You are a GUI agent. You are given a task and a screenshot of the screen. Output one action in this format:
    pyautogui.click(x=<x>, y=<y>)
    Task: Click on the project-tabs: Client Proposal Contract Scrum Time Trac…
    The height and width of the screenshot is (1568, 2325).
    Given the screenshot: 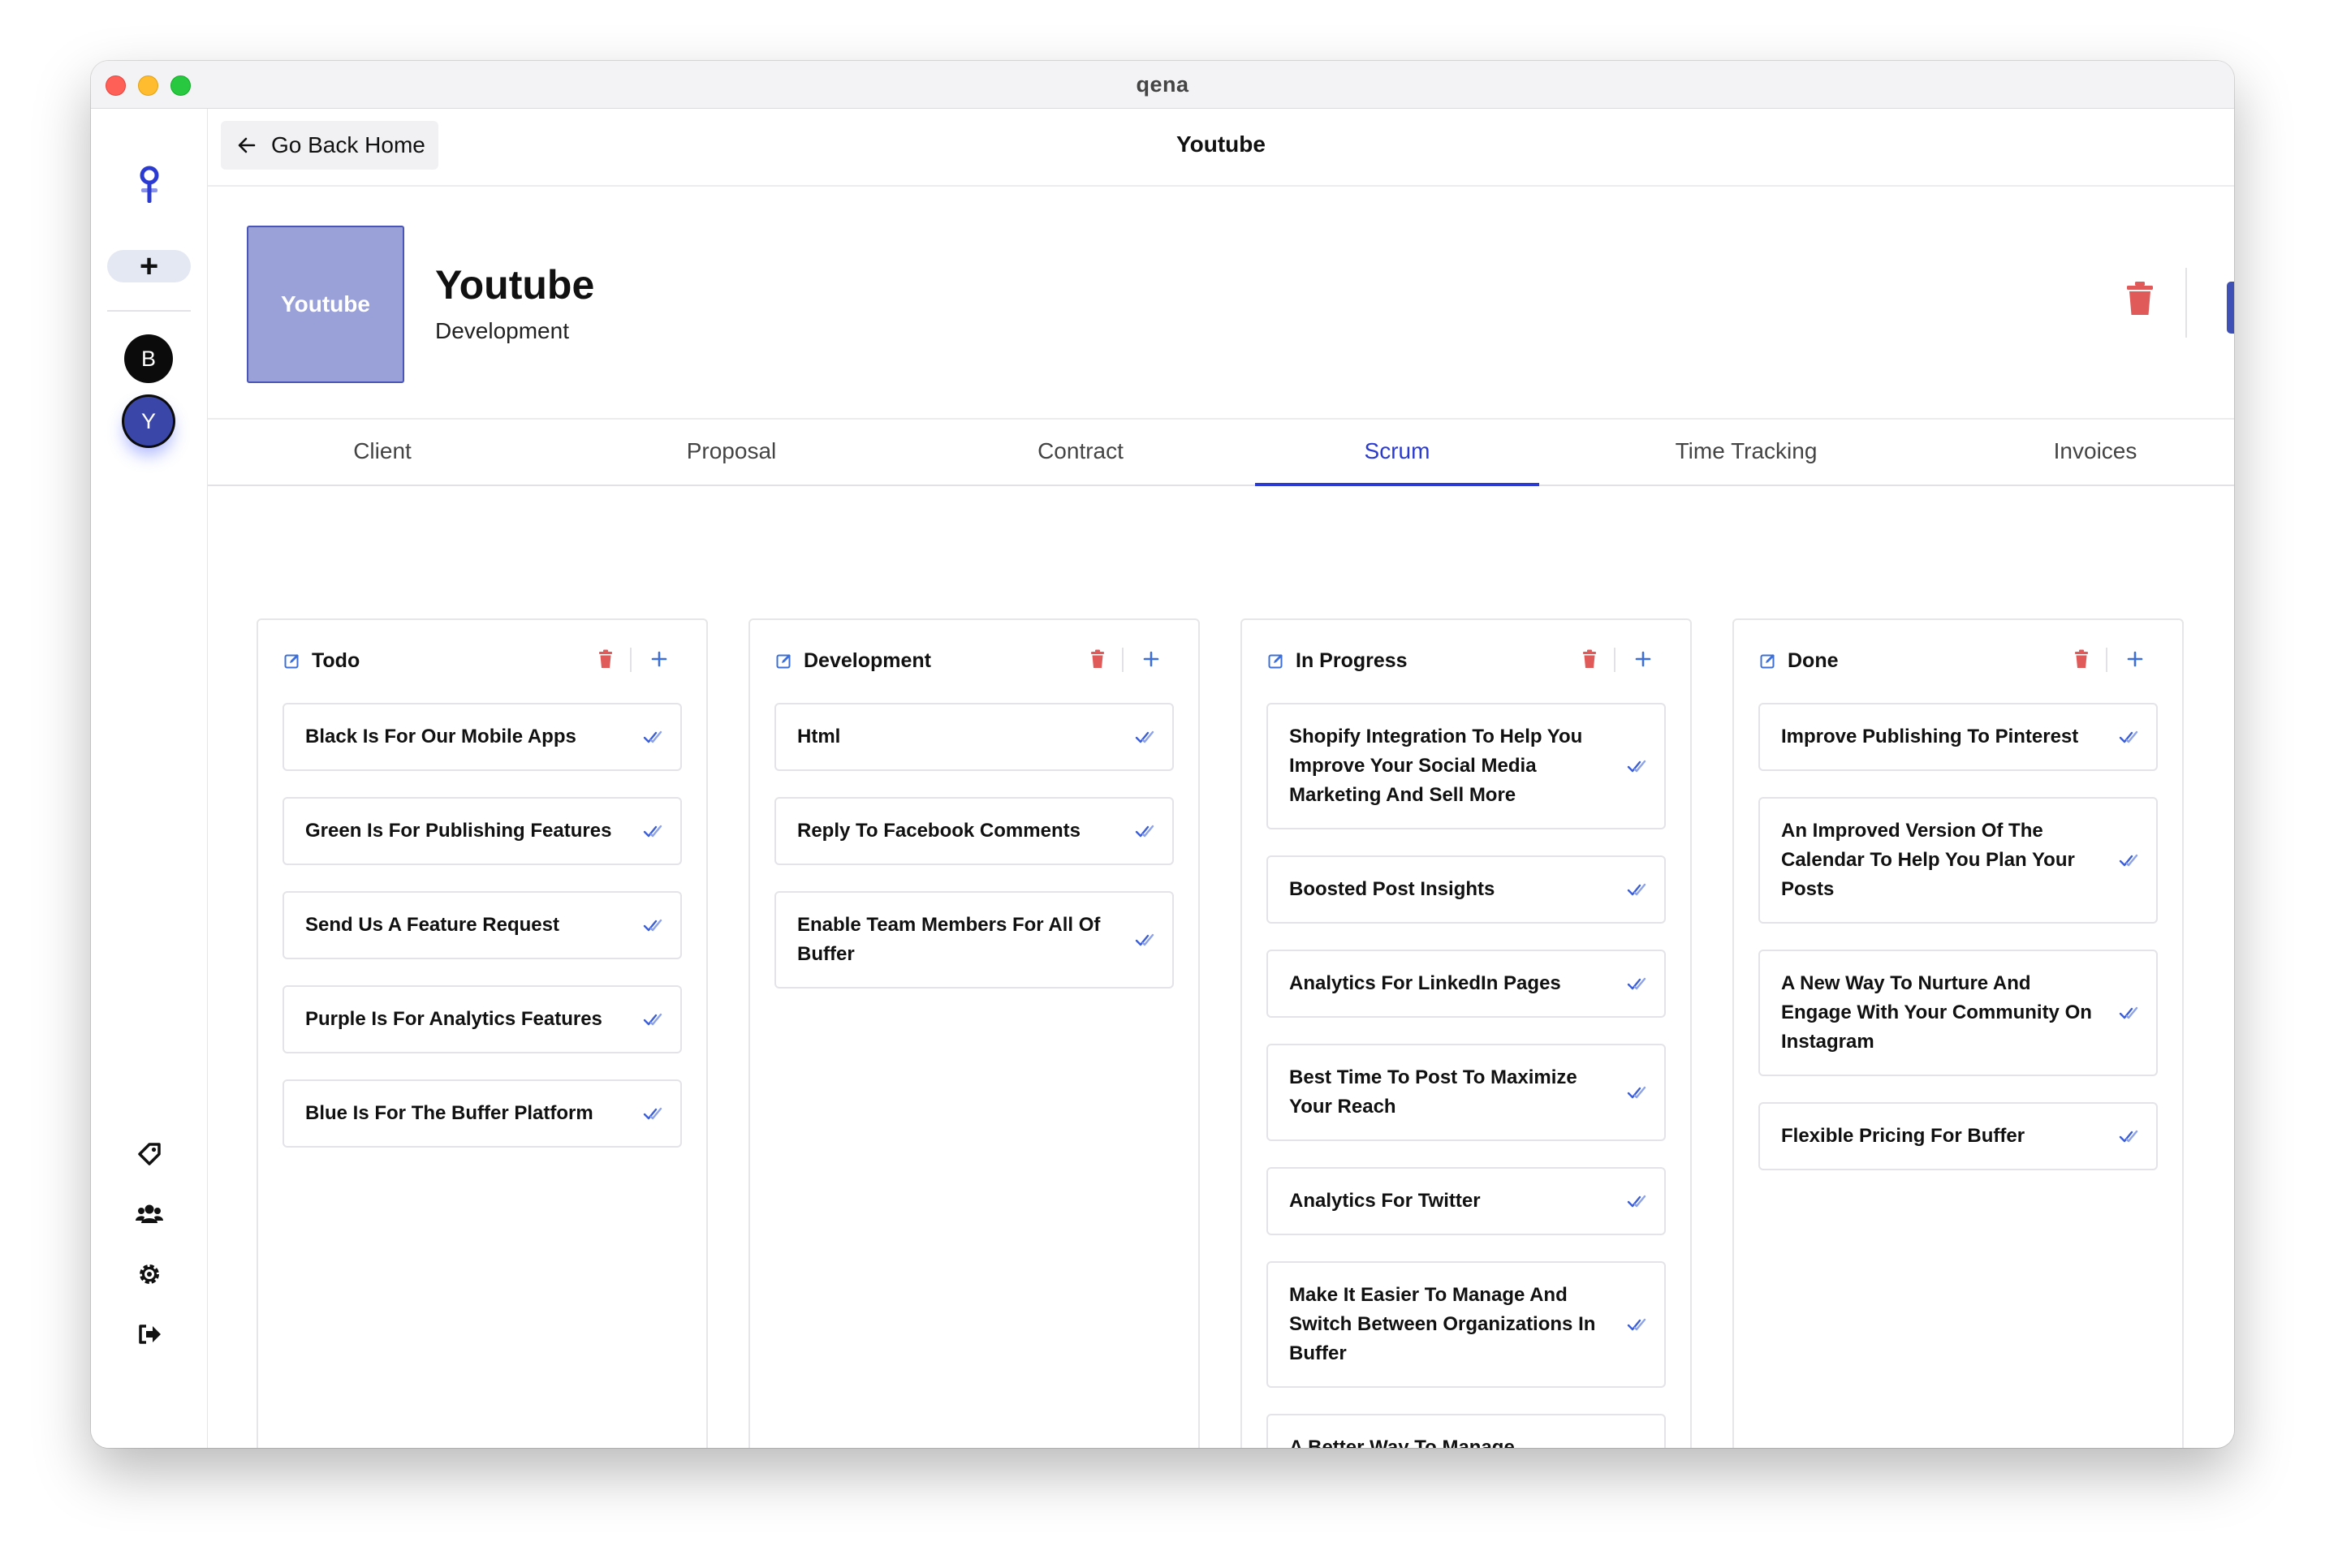 What is the action you would take?
    pyautogui.click(x=1221, y=453)
    